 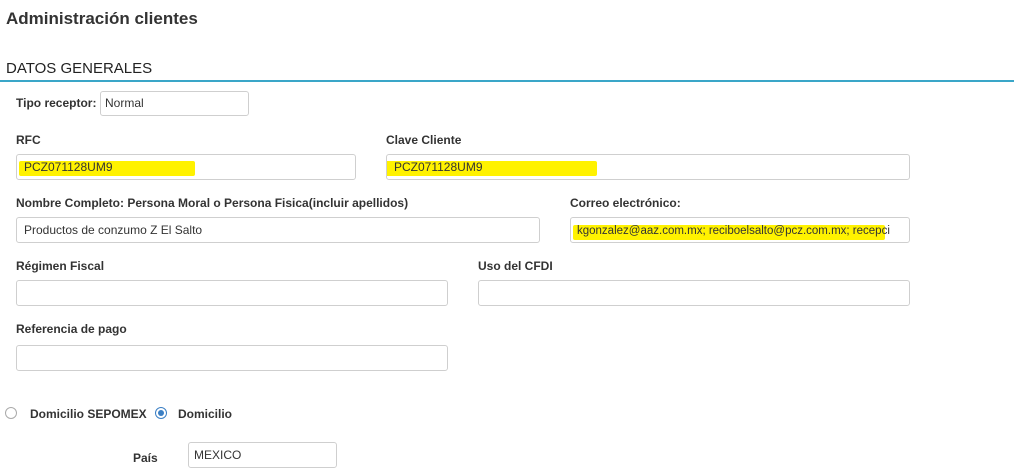 I want to click on domicilio-radio, so click(x=161, y=413).